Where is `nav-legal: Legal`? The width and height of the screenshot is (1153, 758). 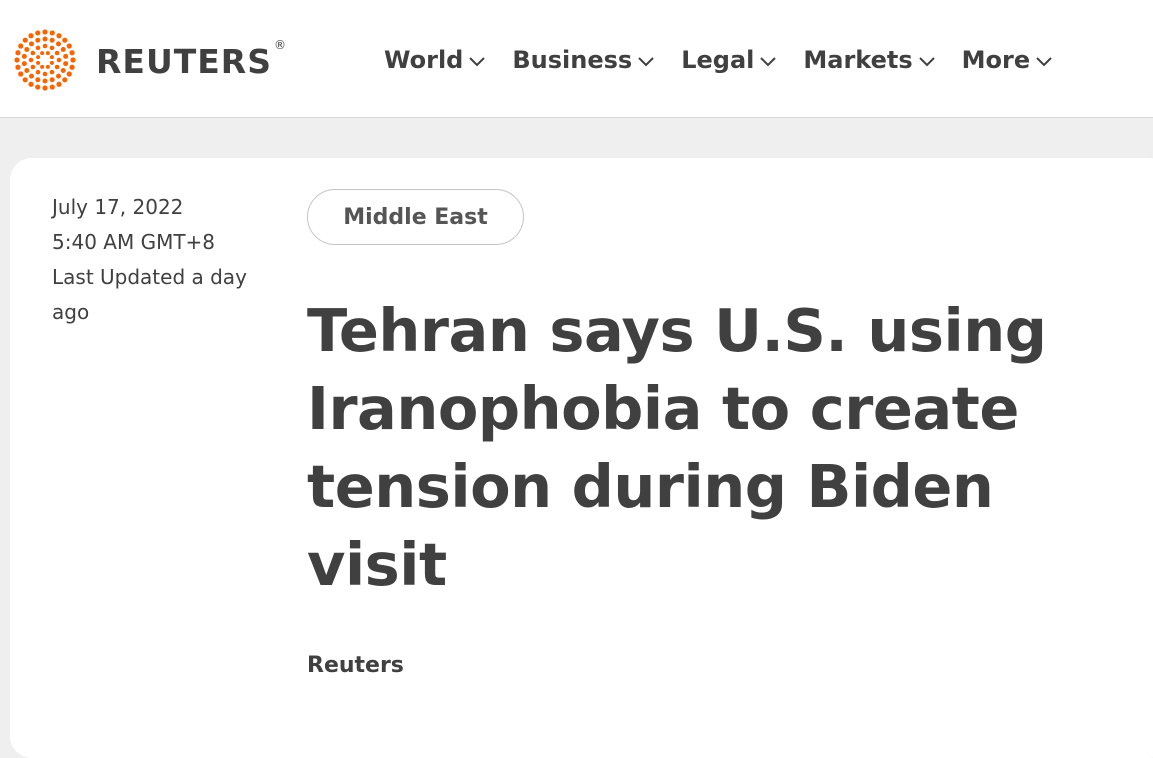 nav-legal: Legal is located at coordinates (729, 60).